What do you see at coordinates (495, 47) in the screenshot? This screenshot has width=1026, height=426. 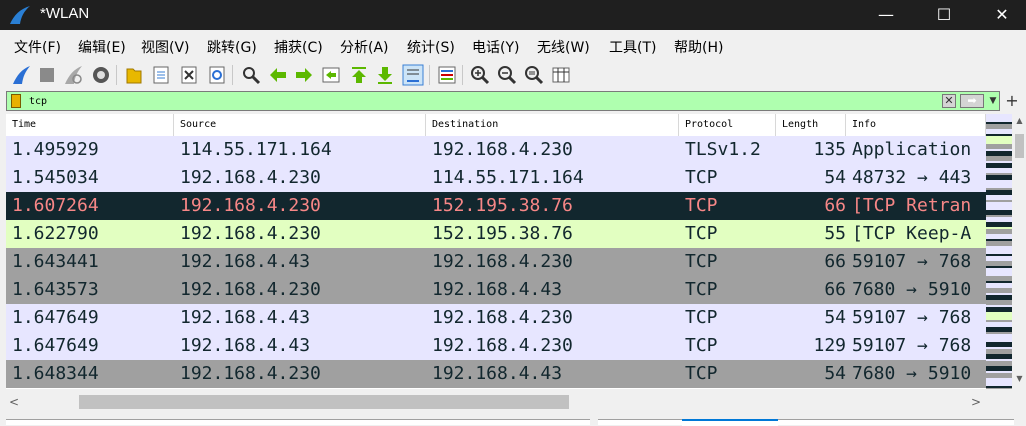 I see `menu-item-7: 电话(Y)` at bounding box center [495, 47].